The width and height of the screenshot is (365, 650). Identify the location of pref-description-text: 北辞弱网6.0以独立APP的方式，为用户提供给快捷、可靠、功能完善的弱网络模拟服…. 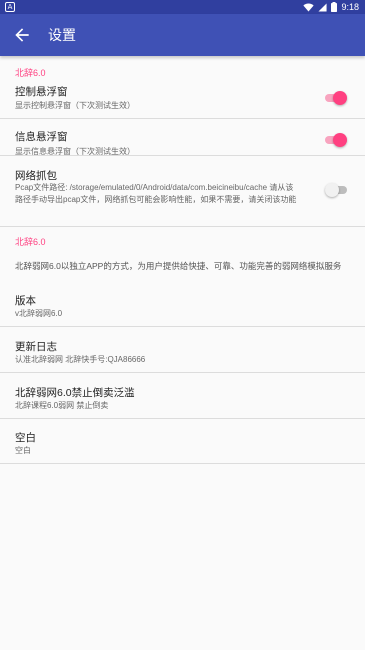
(178, 266).